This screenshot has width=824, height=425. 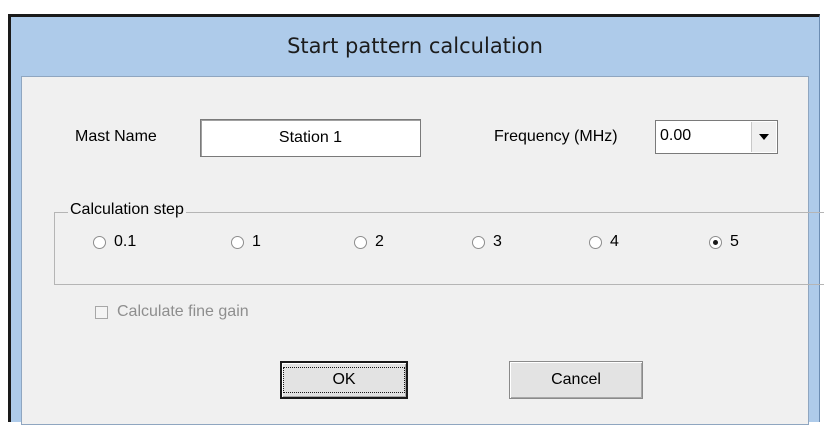 What do you see at coordinates (379, 241) in the screenshot?
I see `step-radio-label: 2` at bounding box center [379, 241].